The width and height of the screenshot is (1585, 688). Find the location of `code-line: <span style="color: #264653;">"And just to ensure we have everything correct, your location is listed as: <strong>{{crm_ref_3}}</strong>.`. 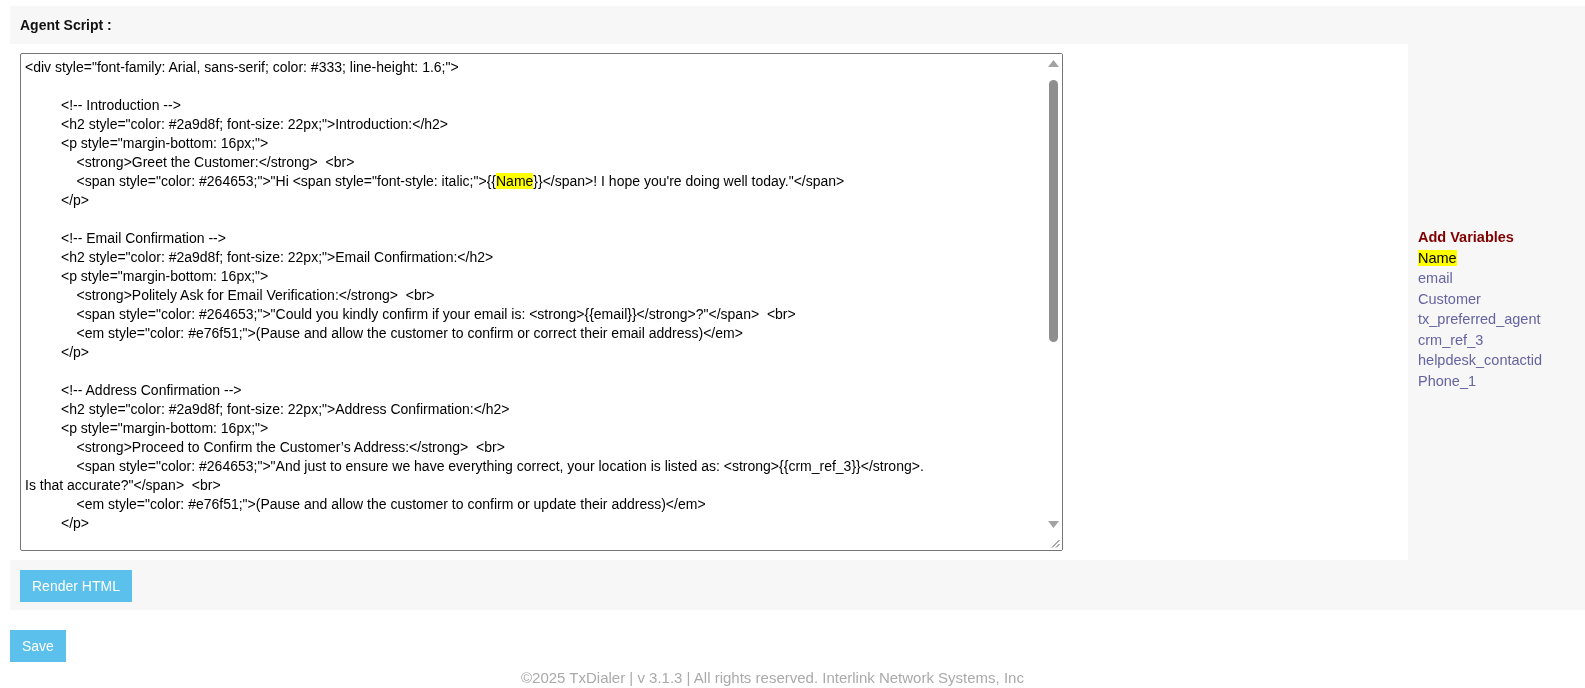

code-line: <span style="color: #264653;">"And just to ensure we have everything correct, your location is listed as: <strong>{{crm_ref_3}}</strong>. is located at coordinates (500, 466).